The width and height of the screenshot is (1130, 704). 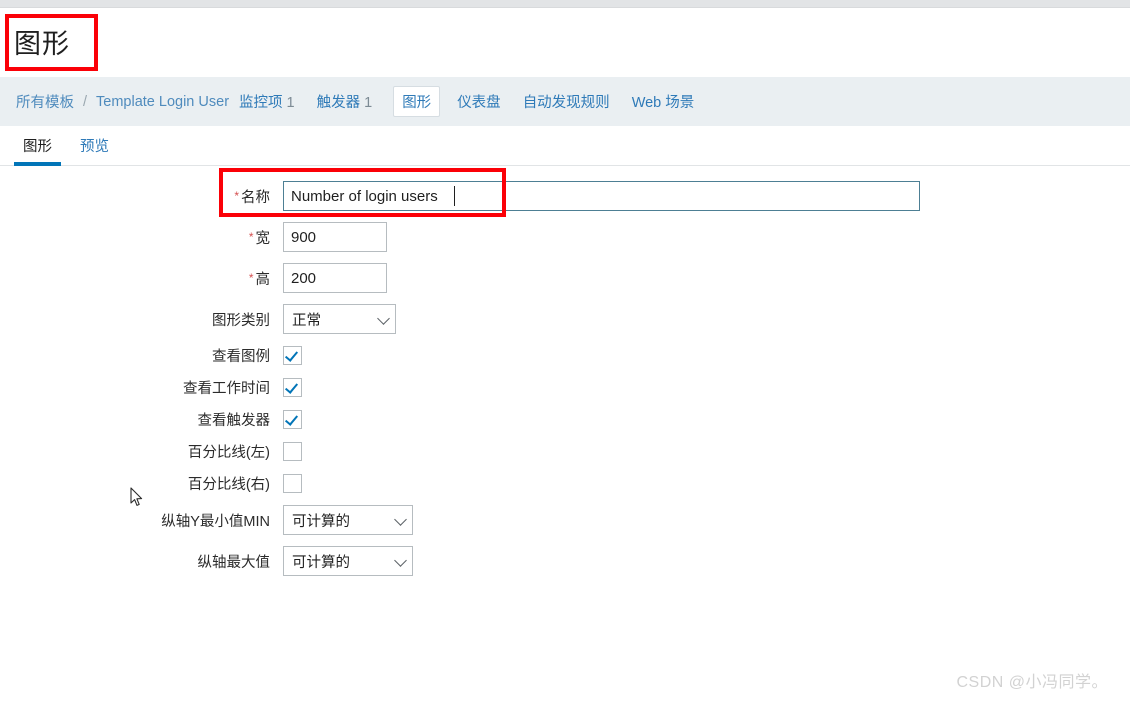 What do you see at coordinates (335, 237) in the screenshot?
I see `width-input` at bounding box center [335, 237].